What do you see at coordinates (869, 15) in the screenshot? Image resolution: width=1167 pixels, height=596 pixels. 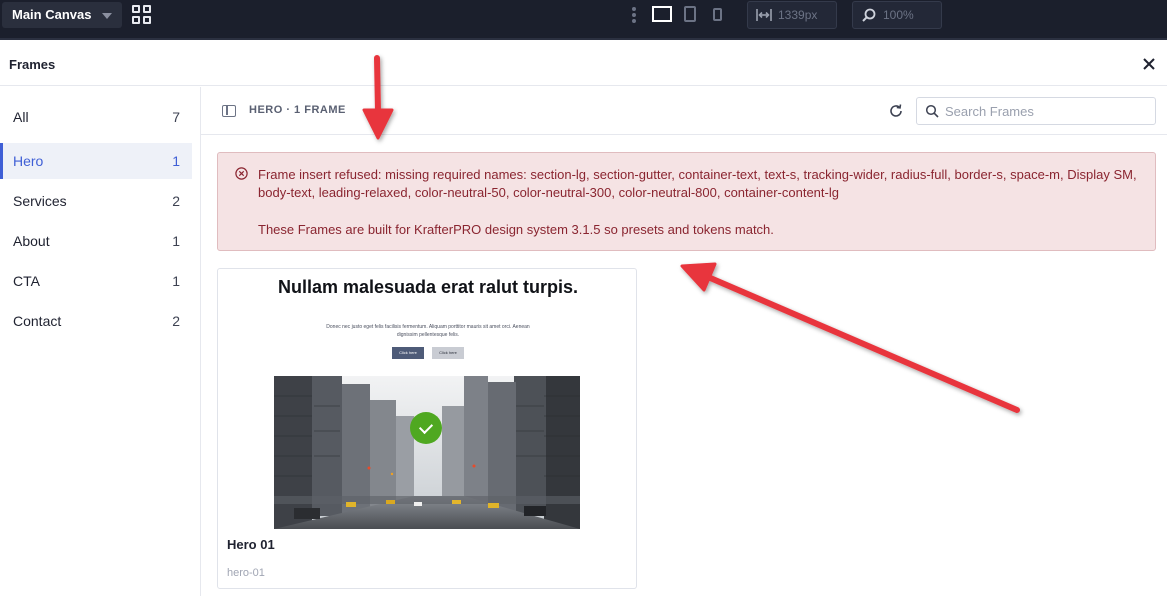 I see `zoom-icon` at bounding box center [869, 15].